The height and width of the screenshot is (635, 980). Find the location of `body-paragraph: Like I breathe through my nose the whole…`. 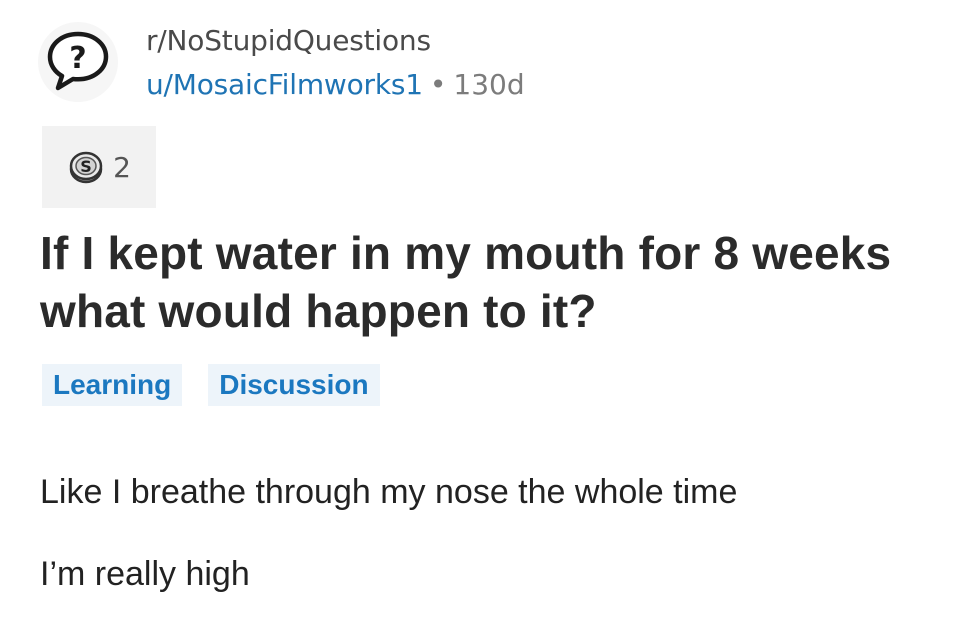

body-paragraph: Like I breathe through my nose the whole… is located at coordinates (389, 492).